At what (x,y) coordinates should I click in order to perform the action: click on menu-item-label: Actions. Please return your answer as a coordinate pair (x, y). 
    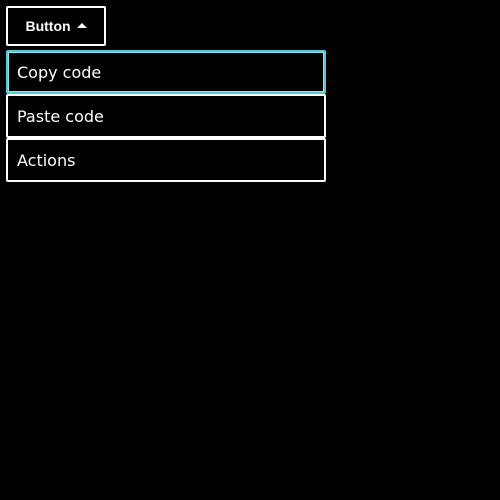
    Looking at the image, I should click on (46, 160).